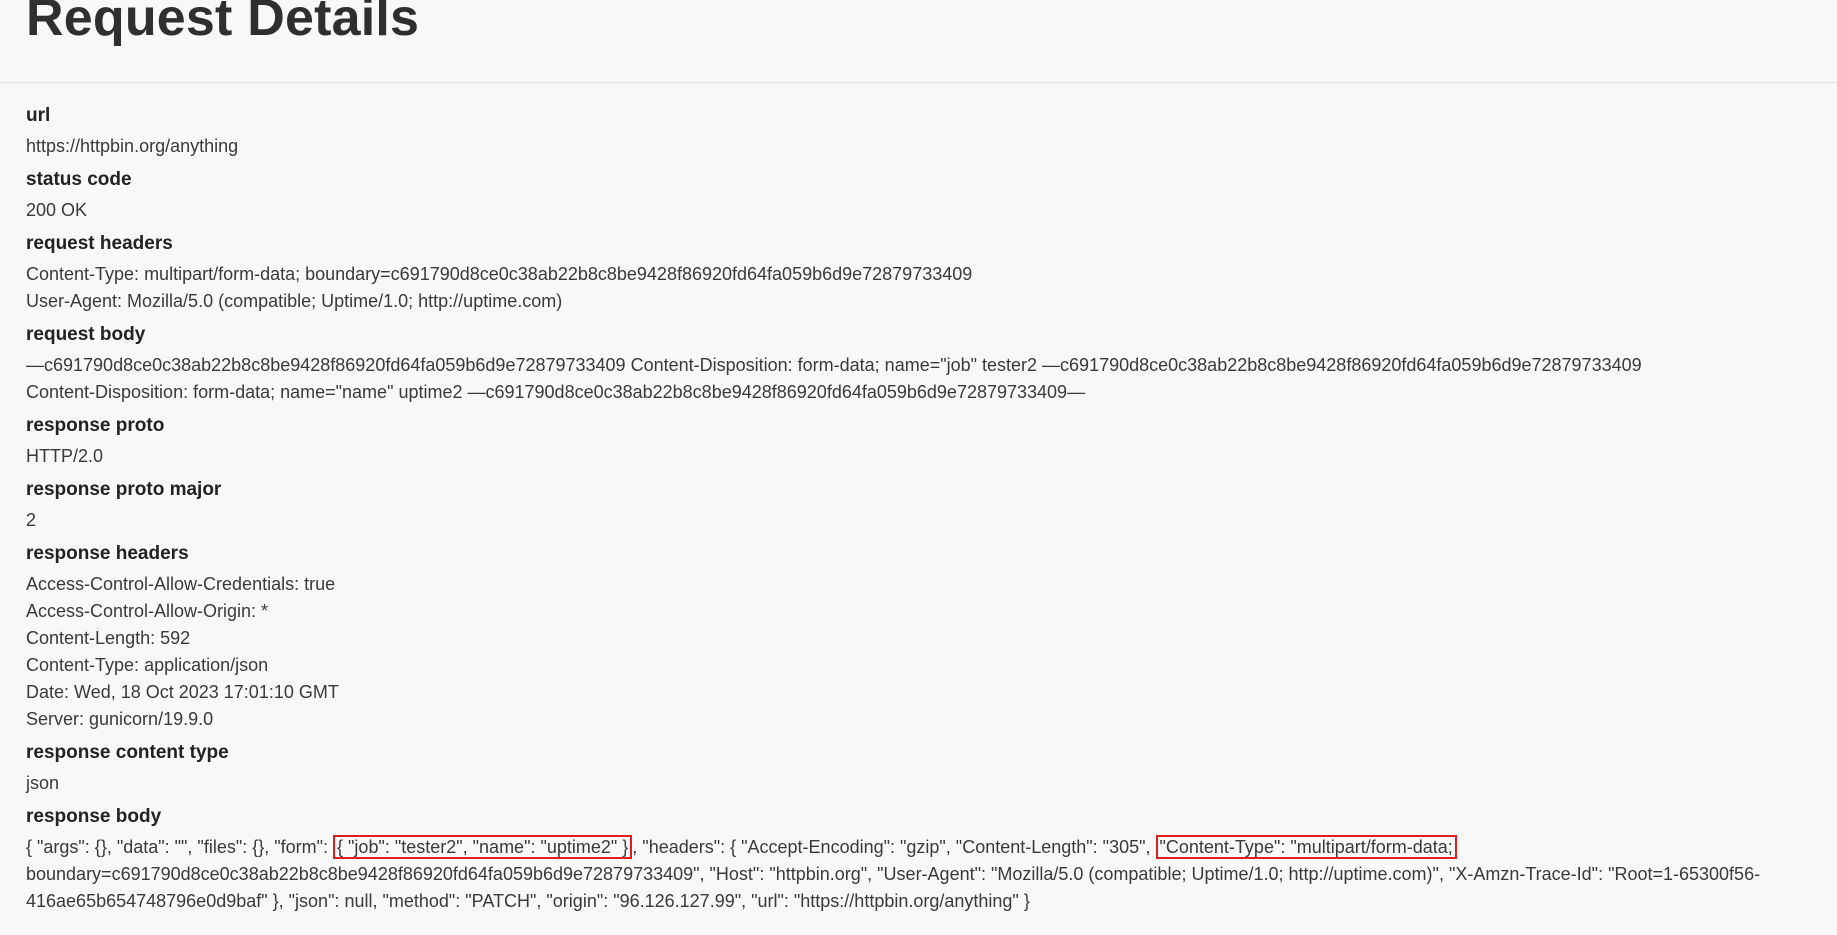 This screenshot has width=1837, height=935. Describe the element at coordinates (1306, 847) in the screenshot. I see `content-type-highlight-box: "Content-Type": "multipart/form-data;` at that location.